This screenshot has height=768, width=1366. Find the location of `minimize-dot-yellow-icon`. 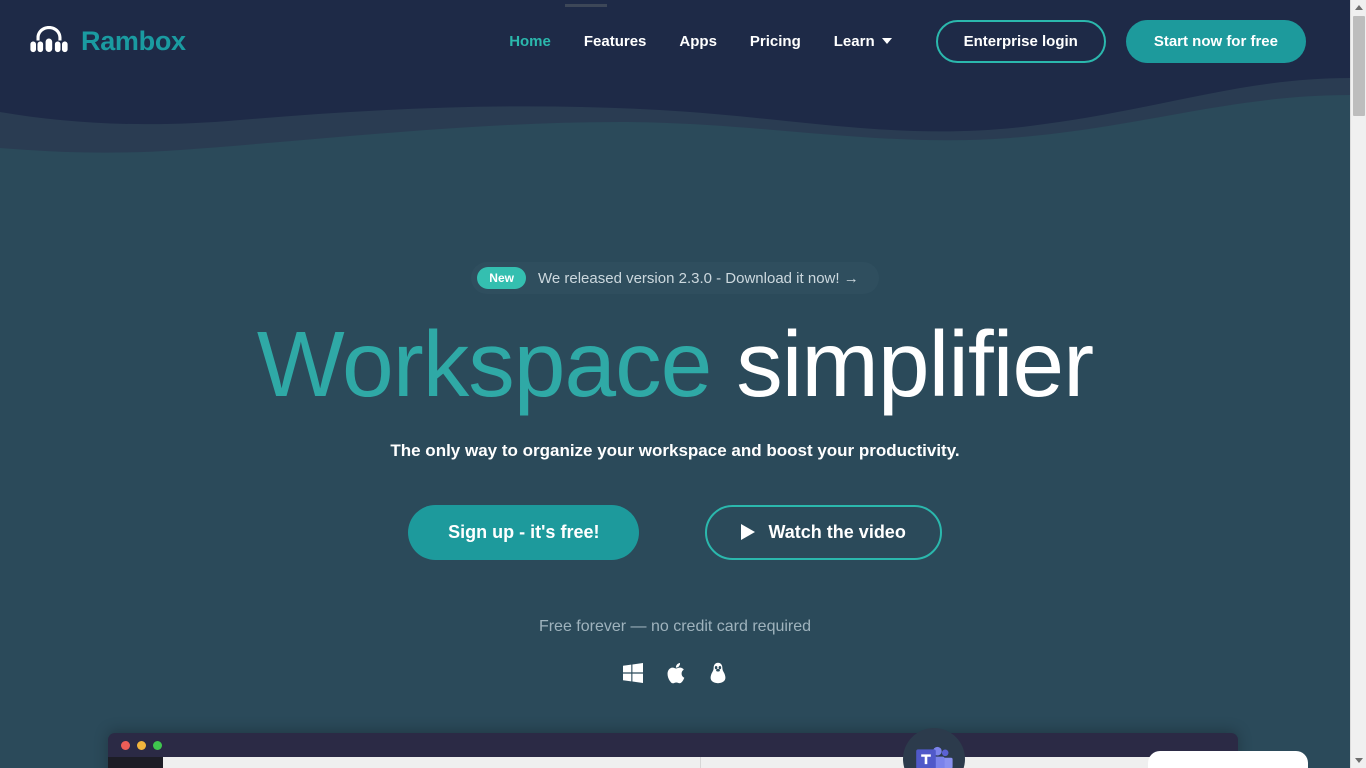

minimize-dot-yellow-icon is located at coordinates (141, 745).